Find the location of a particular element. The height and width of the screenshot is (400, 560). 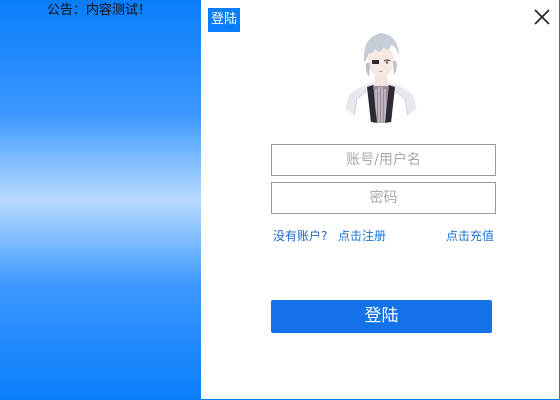

account-input is located at coordinates (383, 160).